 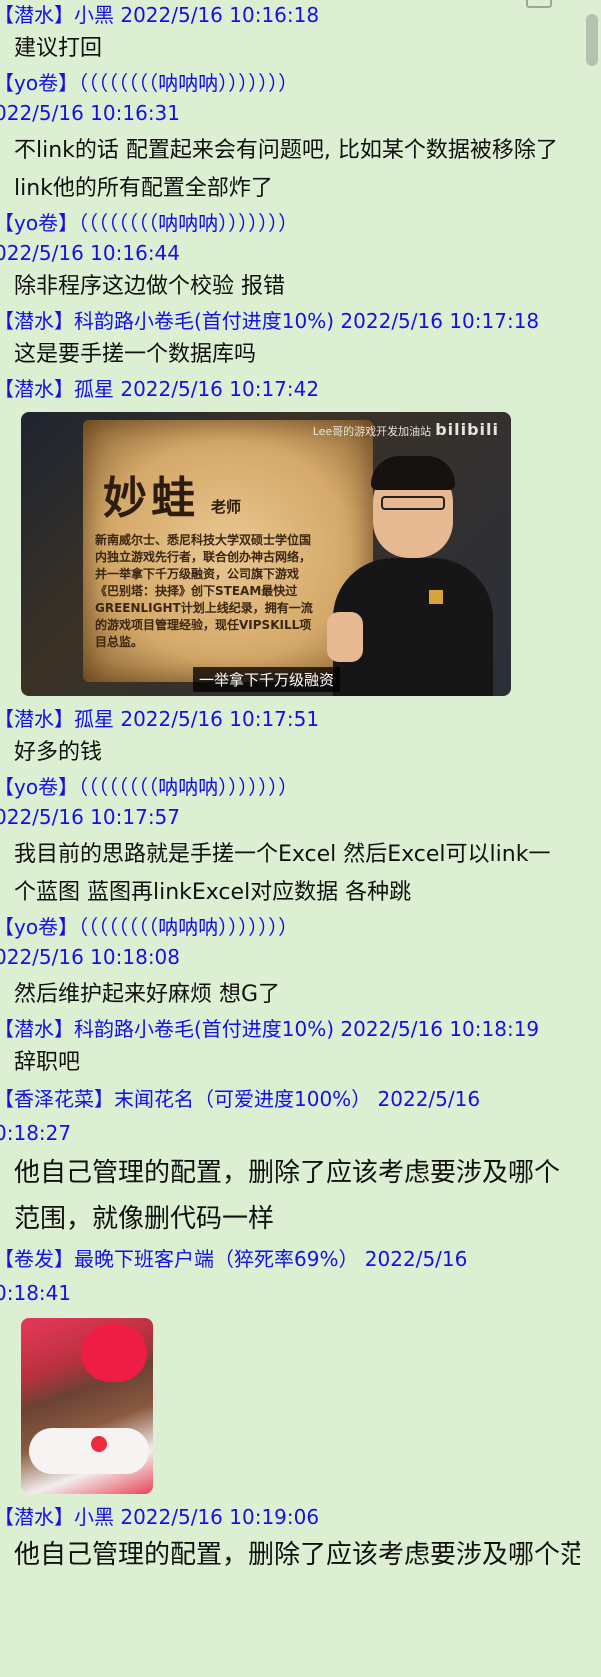 What do you see at coordinates (58, 48) in the screenshot?
I see `message-text: 建议打回` at bounding box center [58, 48].